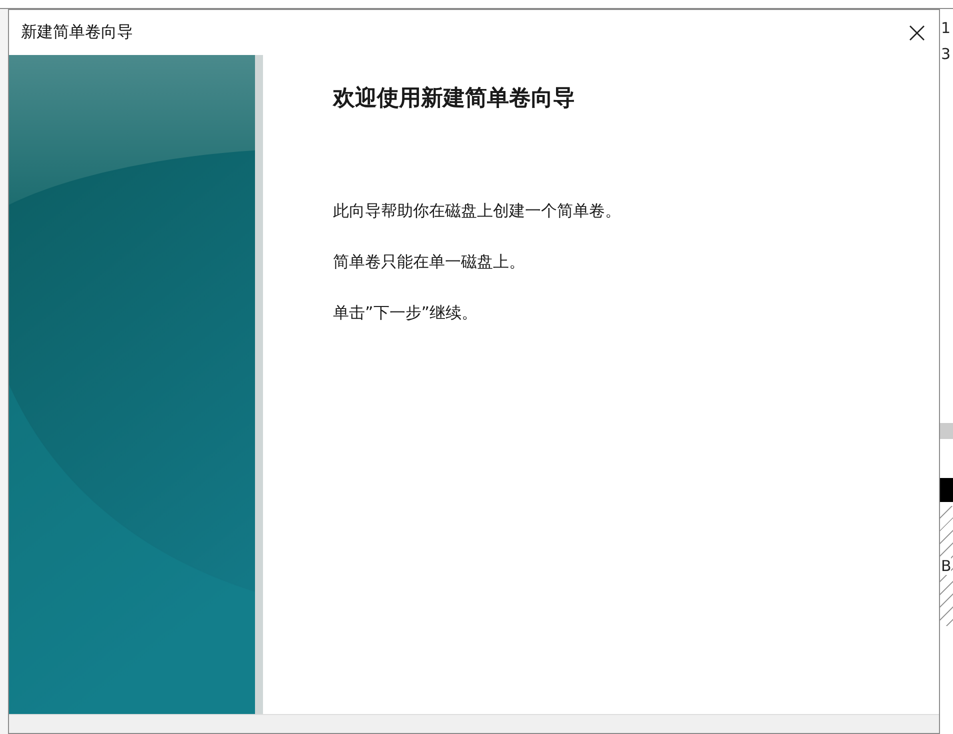 This screenshot has height=734, width=953. Describe the element at coordinates (477, 211) in the screenshot. I see `instruction-text: 此向导帮助你在磁盘上创建一个简单卷。` at that location.